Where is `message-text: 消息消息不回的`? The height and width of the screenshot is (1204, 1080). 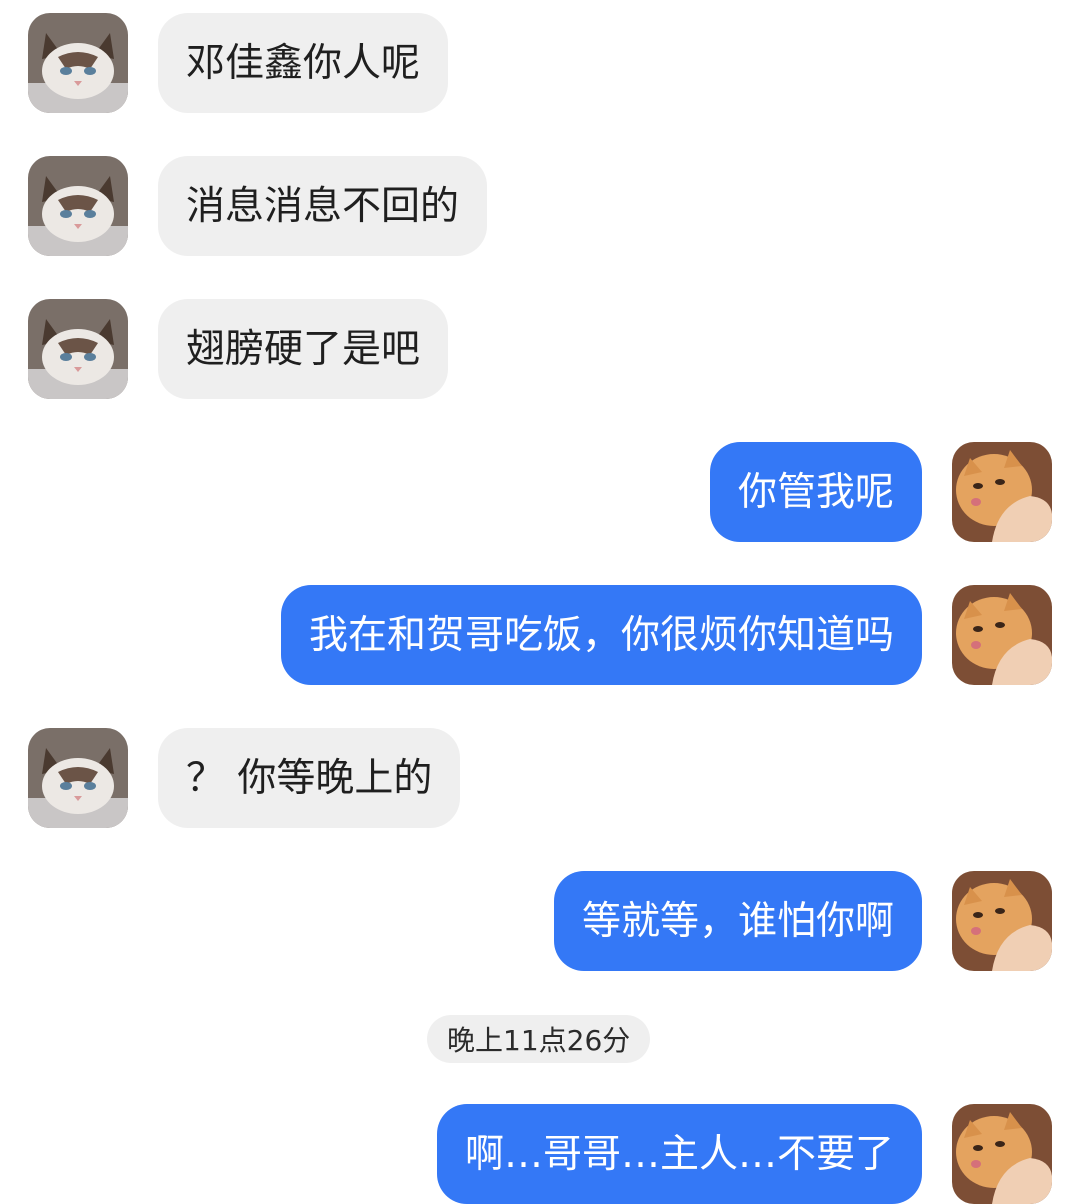
message-text: 消息消息不回的 is located at coordinates (323, 206).